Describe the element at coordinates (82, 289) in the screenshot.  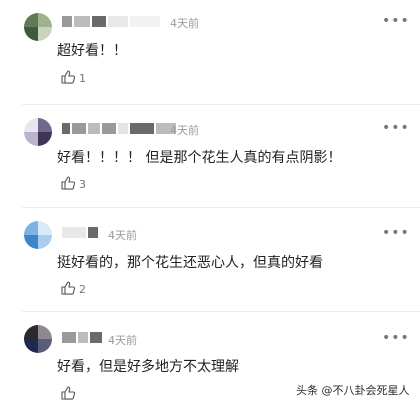
I see `like-count: 2` at that location.